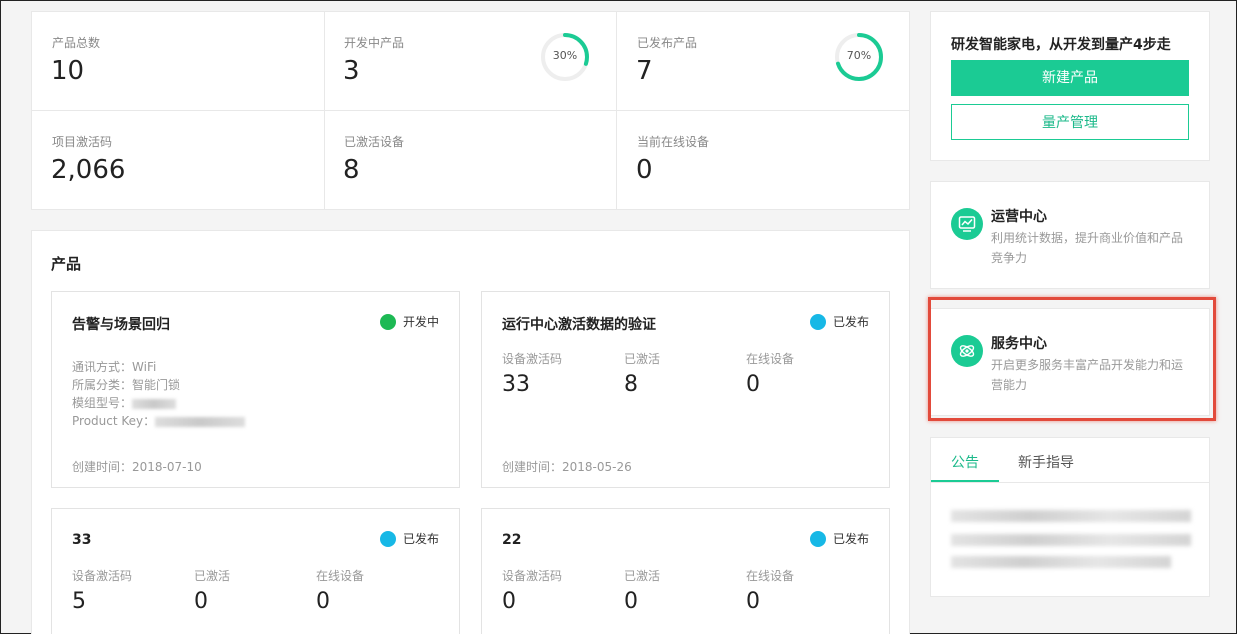 This screenshot has width=1237, height=634. What do you see at coordinates (516, 384) in the screenshot?
I see `metric-value: 33` at bounding box center [516, 384].